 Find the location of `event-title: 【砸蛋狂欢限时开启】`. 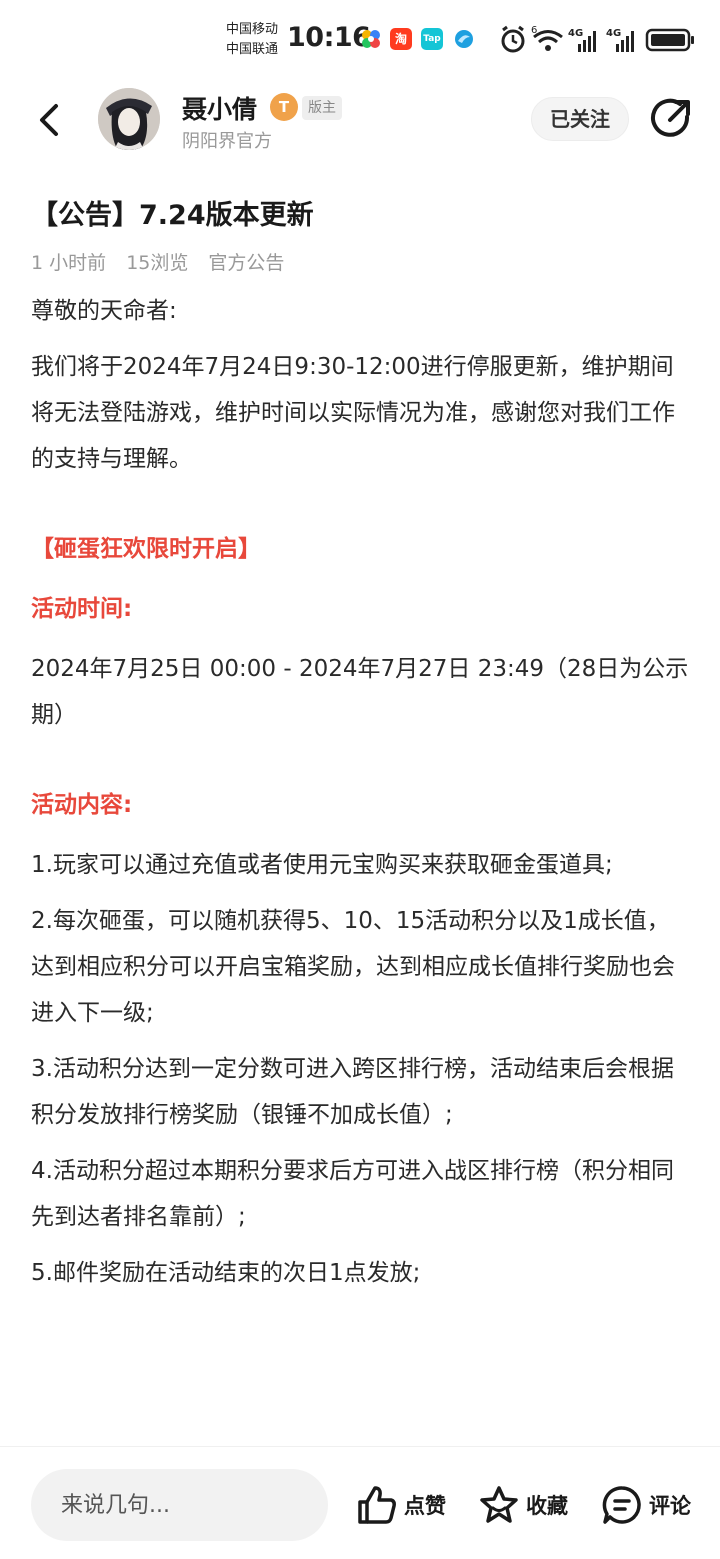

event-title: 【砸蛋狂欢限时开启】 is located at coordinates (146, 549).